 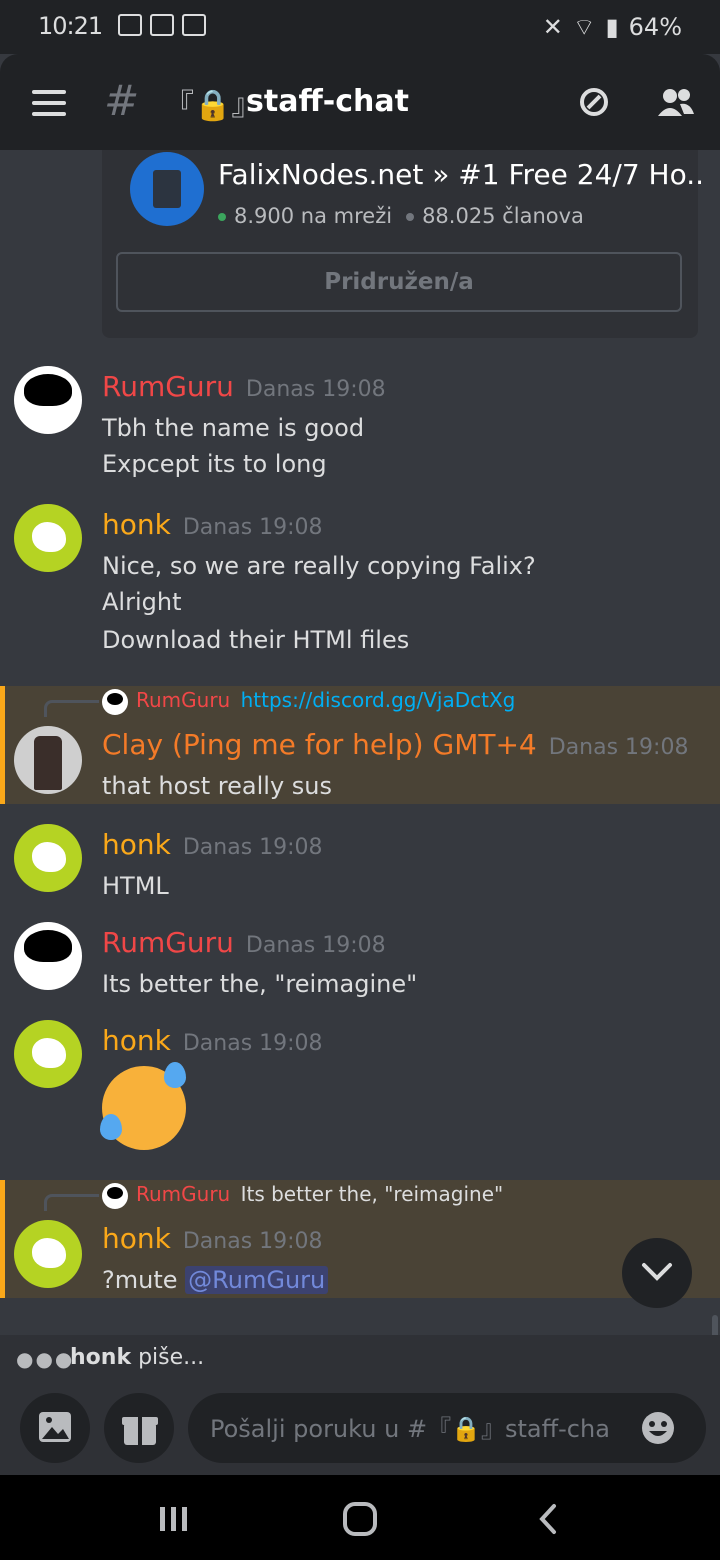 I want to click on reply-text: Its better the, "reimagine", so click(x=372, y=1194).